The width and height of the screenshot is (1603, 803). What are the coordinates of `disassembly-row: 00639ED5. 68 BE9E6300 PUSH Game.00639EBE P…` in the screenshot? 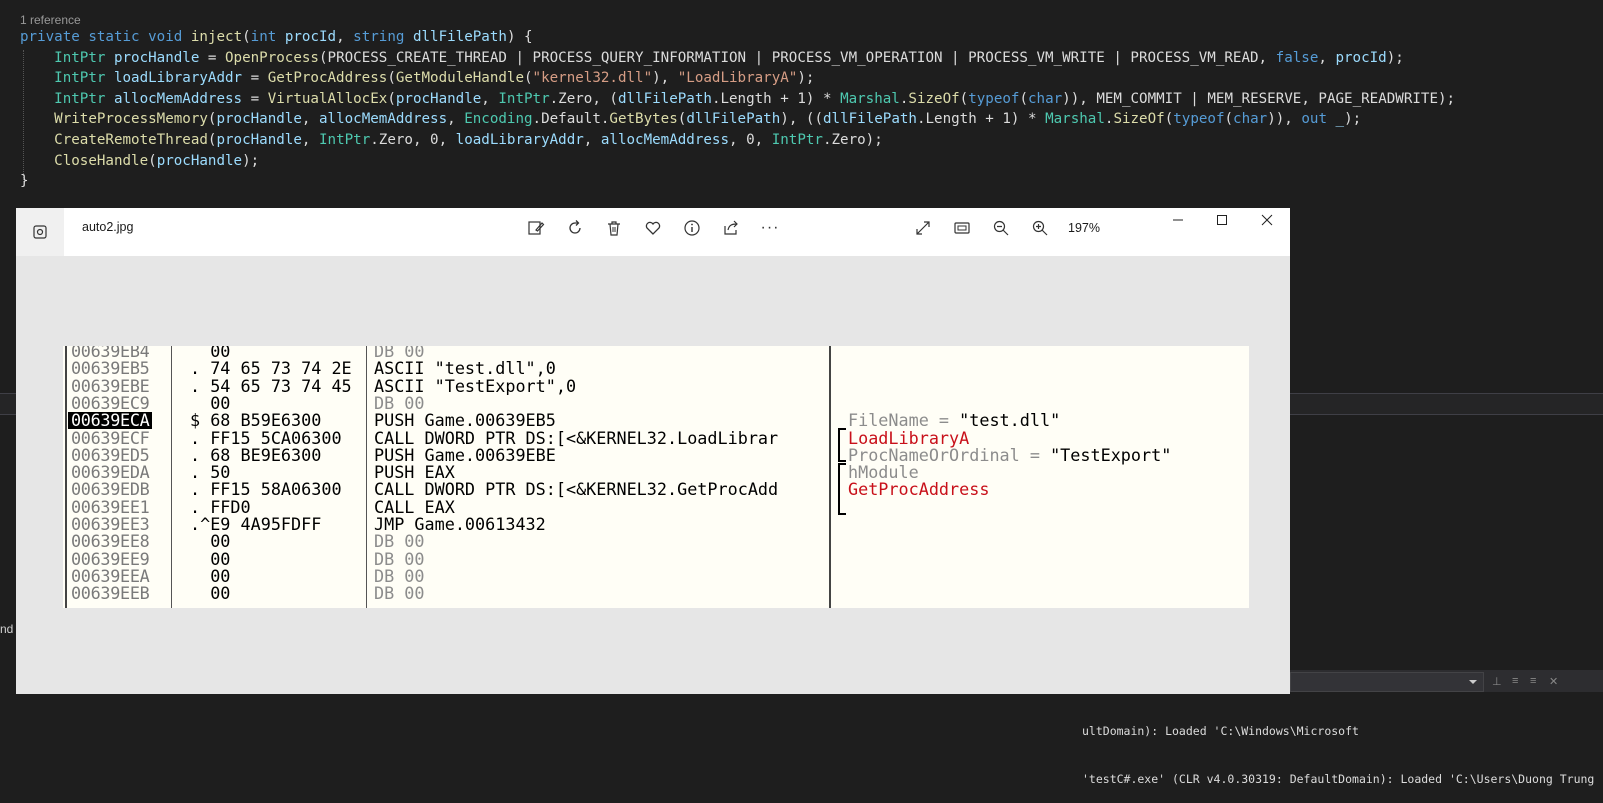 It's located at (656, 455).